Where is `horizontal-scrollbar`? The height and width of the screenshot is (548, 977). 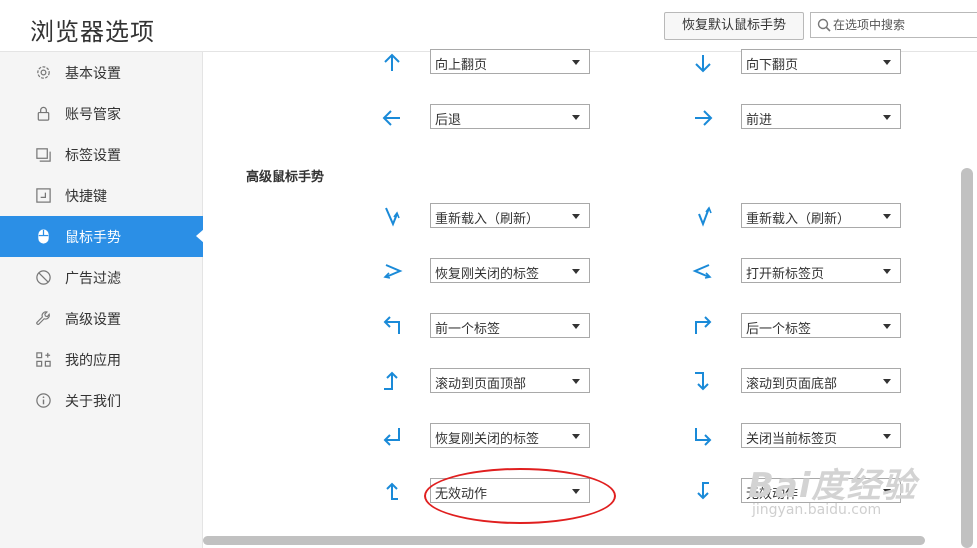 horizontal-scrollbar is located at coordinates (564, 540).